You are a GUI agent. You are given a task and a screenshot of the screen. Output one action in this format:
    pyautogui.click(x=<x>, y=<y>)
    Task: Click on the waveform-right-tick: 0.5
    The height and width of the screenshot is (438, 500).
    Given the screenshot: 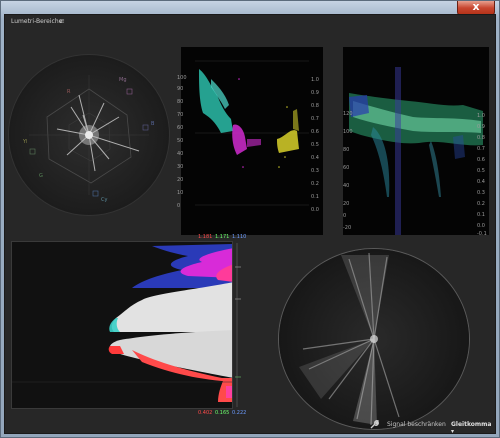 What is the action you would take?
    pyautogui.click(x=481, y=171)
    